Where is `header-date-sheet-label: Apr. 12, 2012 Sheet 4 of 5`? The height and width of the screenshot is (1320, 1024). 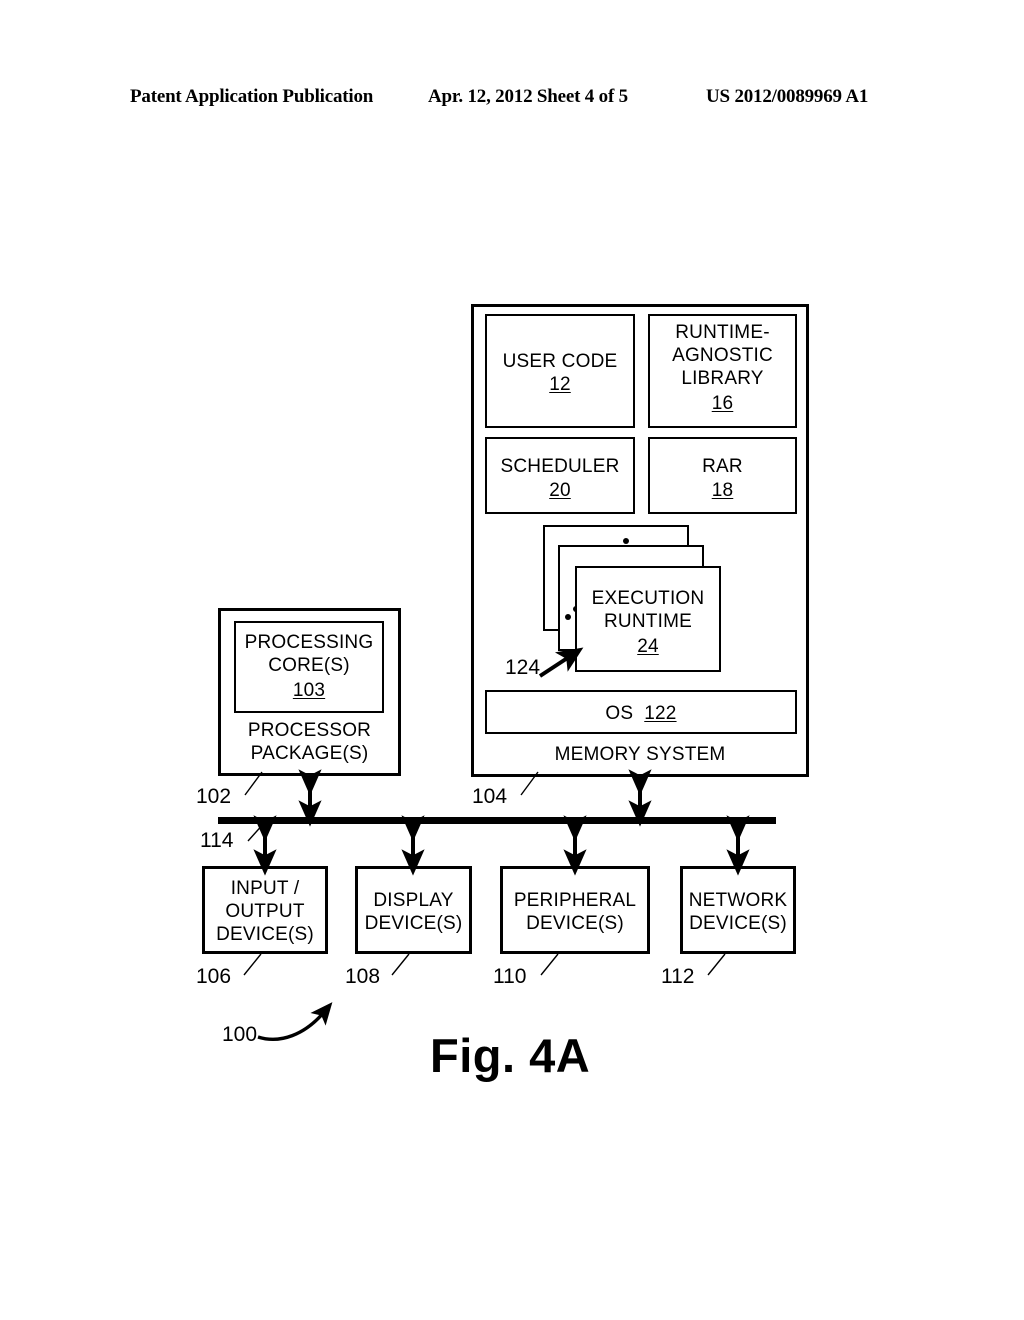
header-date-sheet-label: Apr. 12, 2012 Sheet 4 of 5 is located at coordinates (528, 96).